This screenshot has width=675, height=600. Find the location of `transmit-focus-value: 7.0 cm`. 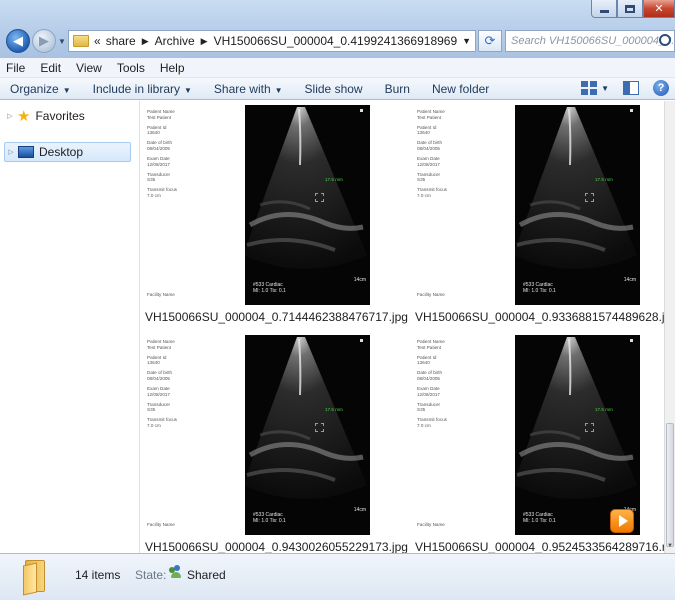

transmit-focus-value: 7.0 cm is located at coordinates (154, 426).